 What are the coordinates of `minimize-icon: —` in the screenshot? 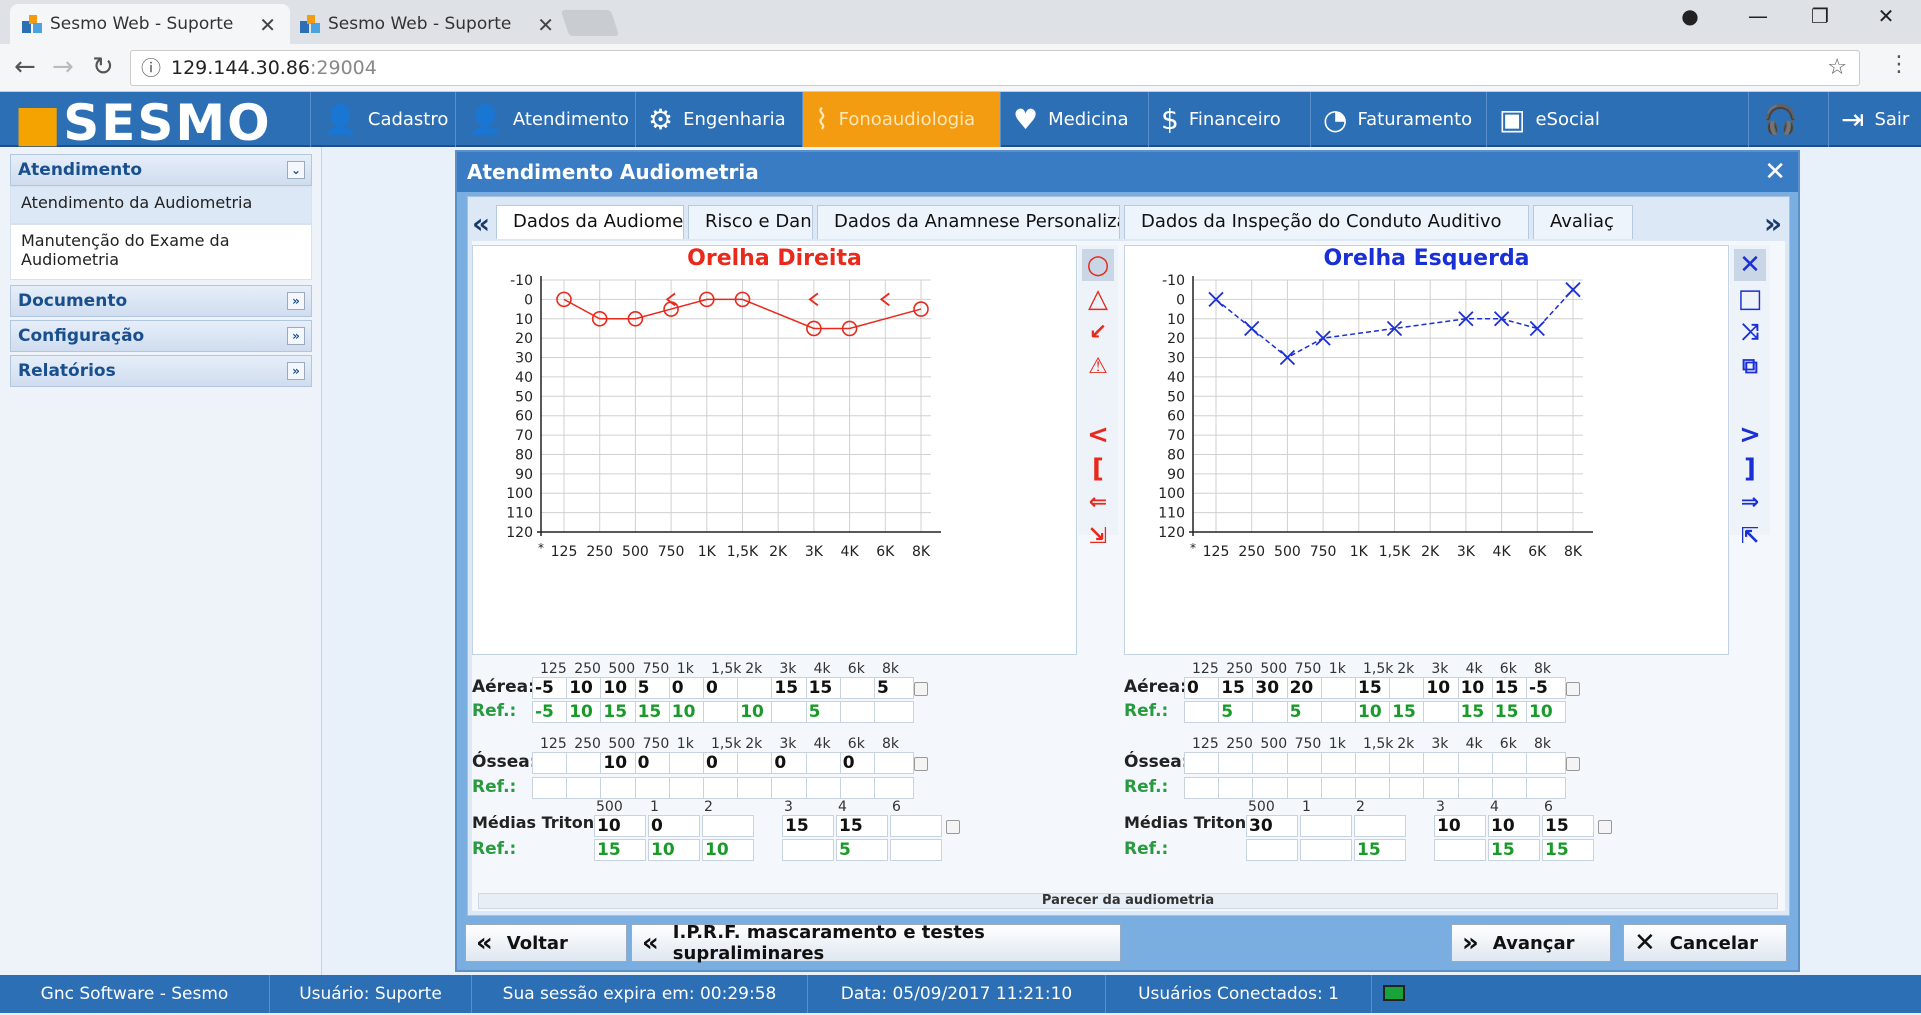 It's located at (1758, 16).